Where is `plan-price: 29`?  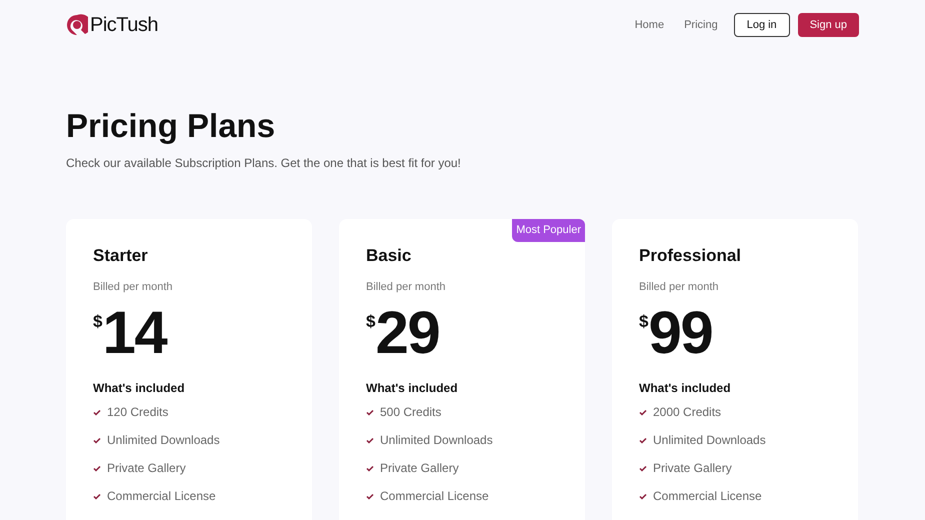 plan-price: 29 is located at coordinates (407, 333).